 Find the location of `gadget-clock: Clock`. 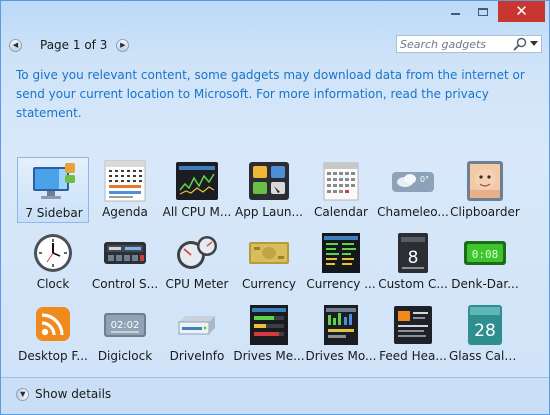

gadget-clock: Clock is located at coordinates (53, 262).